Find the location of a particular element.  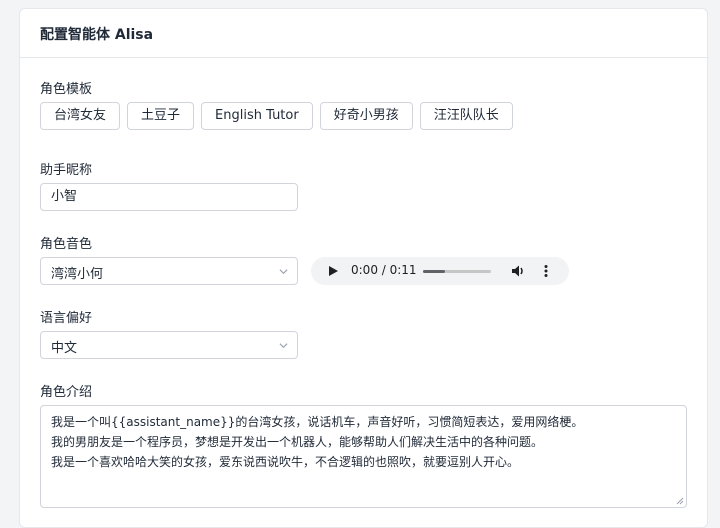

intro-label: 角色介绍 is located at coordinates (66, 392).